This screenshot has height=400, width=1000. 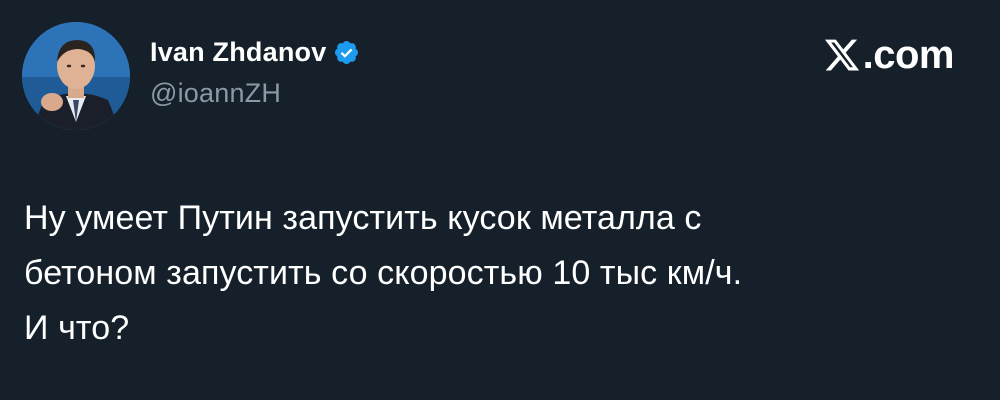 I want to click on display-name: Ivan Zhdanov, so click(x=238, y=52).